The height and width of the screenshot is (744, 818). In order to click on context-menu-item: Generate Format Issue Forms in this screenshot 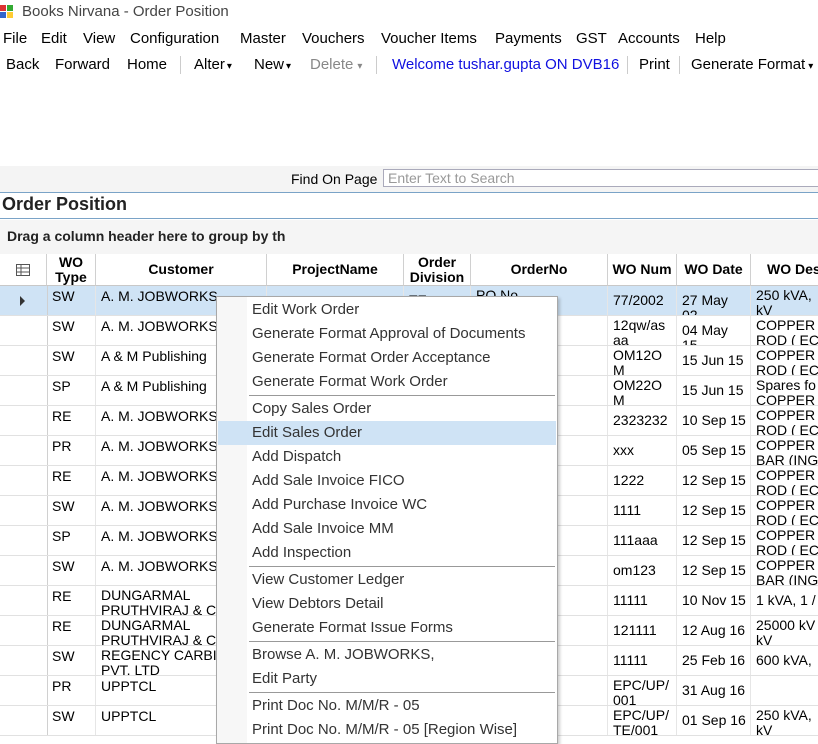, I will do `click(387, 628)`.